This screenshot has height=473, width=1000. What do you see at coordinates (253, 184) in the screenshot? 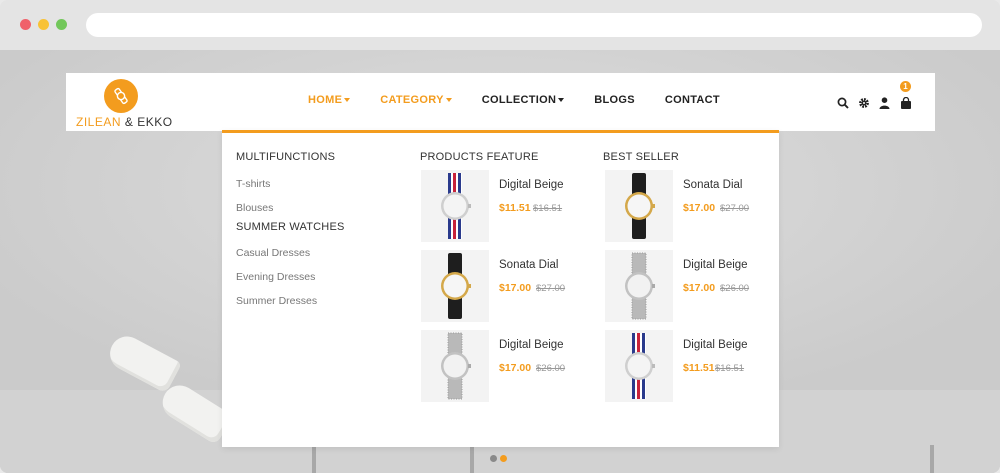
I see `menu-link-tshirts: T-shirts` at bounding box center [253, 184].